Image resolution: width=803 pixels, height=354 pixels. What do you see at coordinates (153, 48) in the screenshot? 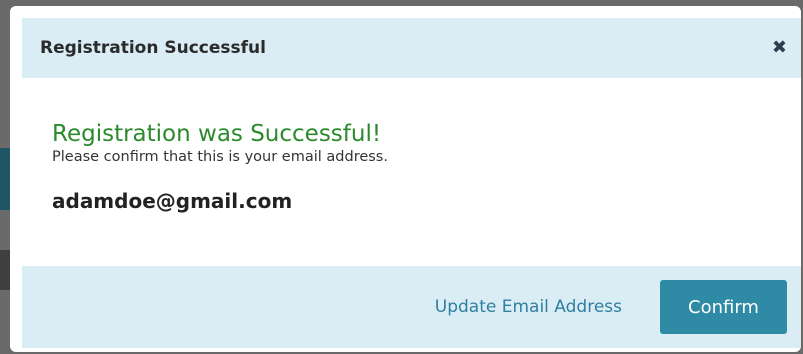
I see `modal-title: Registration Successful` at bounding box center [153, 48].